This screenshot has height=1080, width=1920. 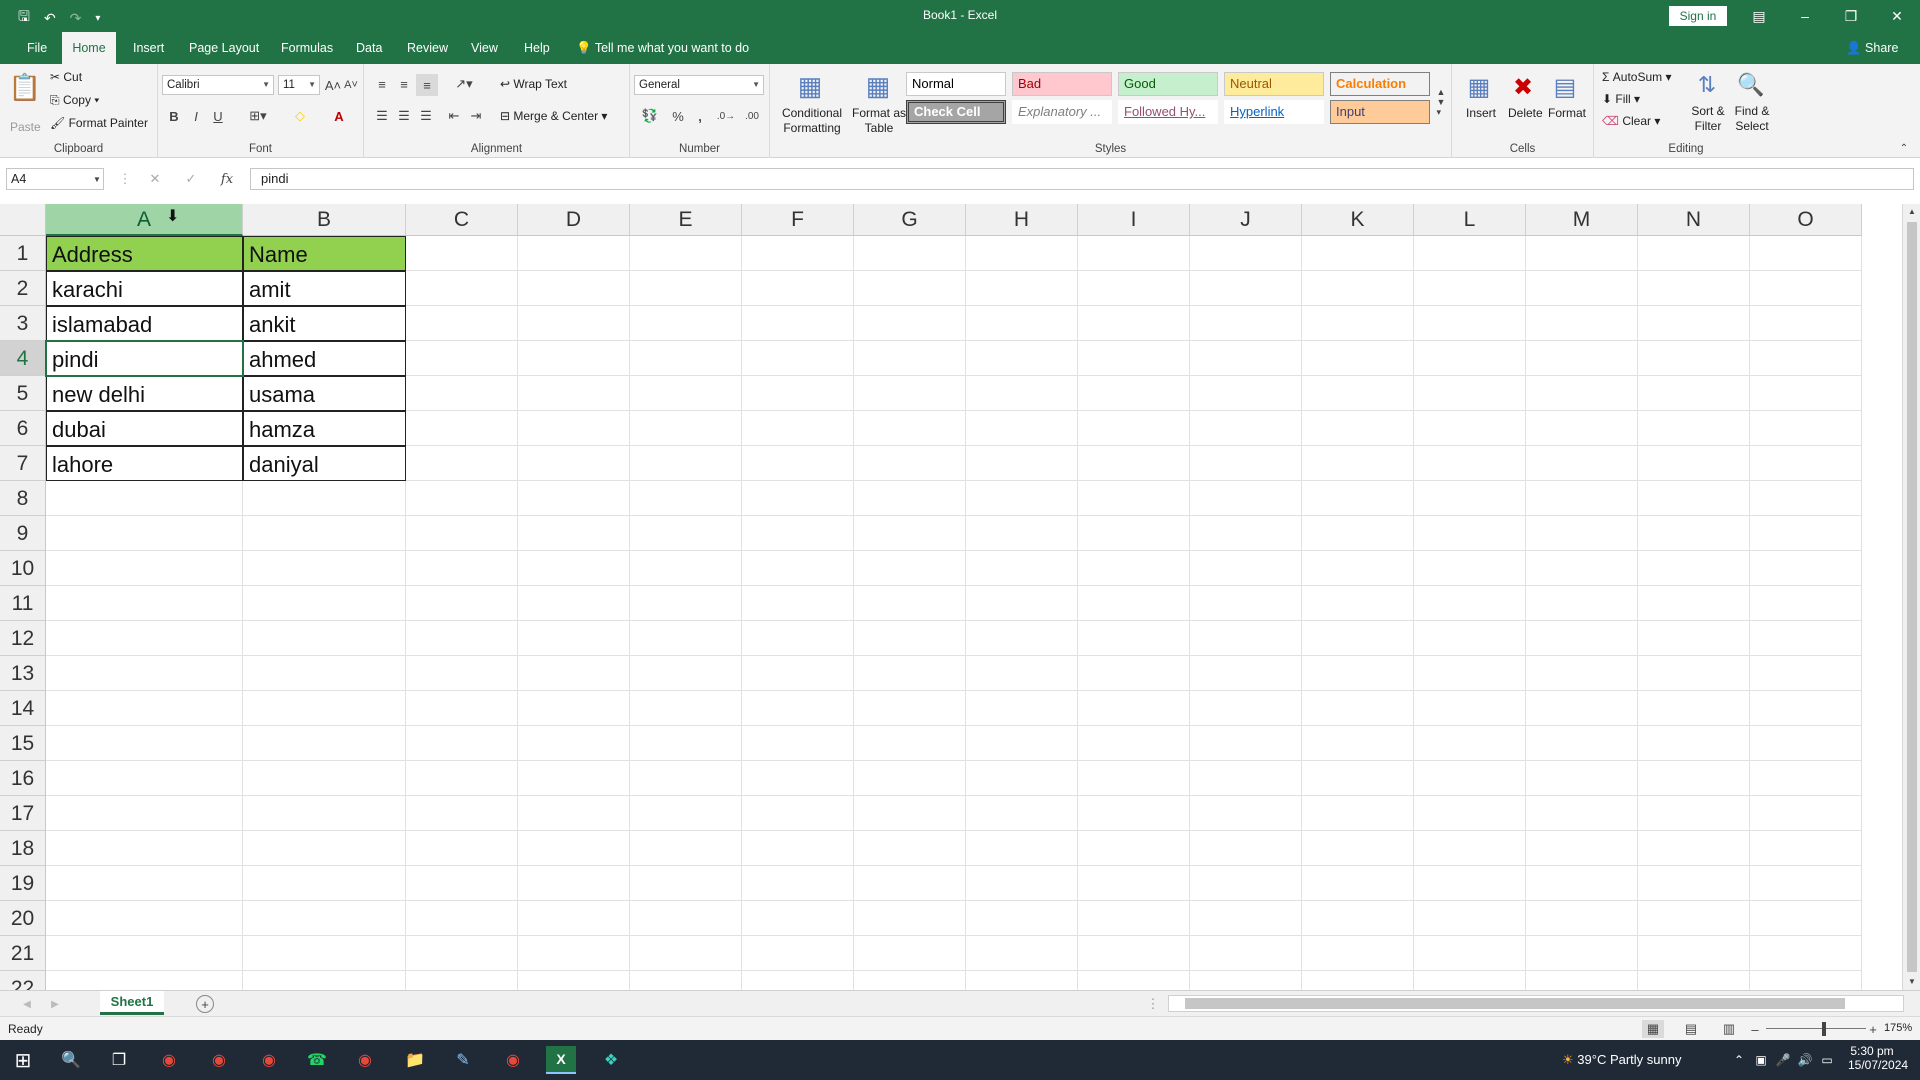 I want to click on cell-g7, so click(x=910, y=463).